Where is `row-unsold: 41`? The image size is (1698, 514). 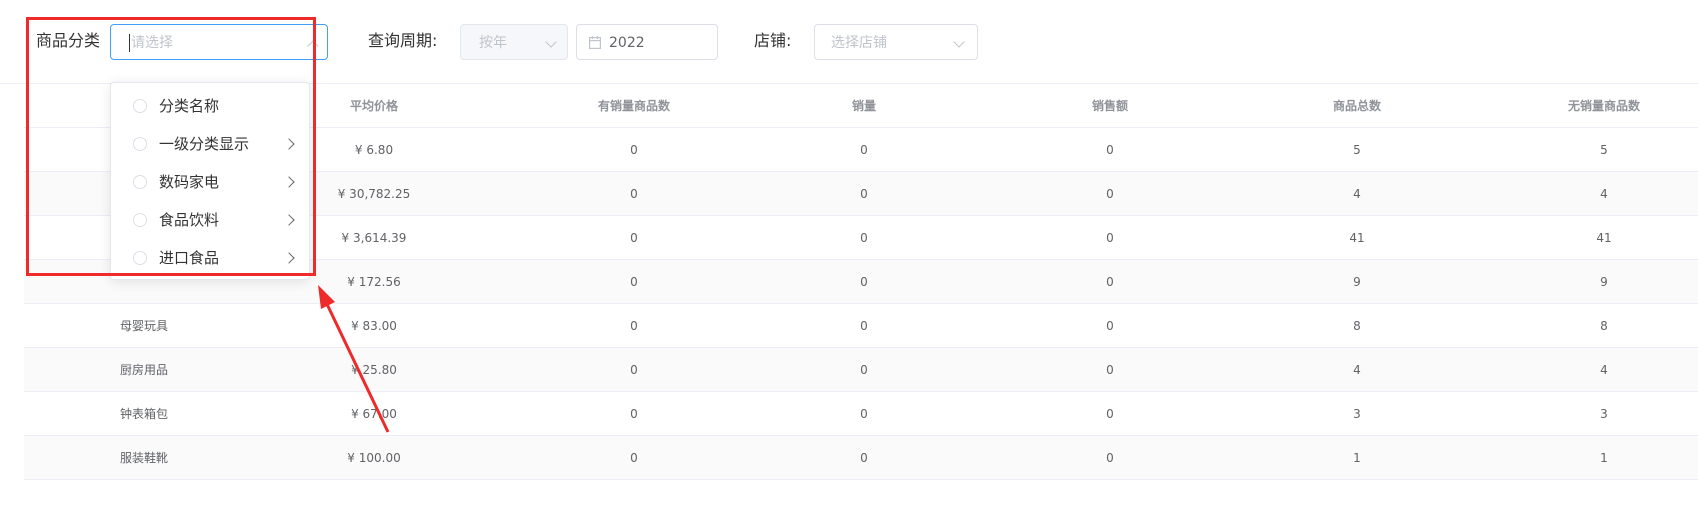
row-unsold: 41 is located at coordinates (1604, 238).